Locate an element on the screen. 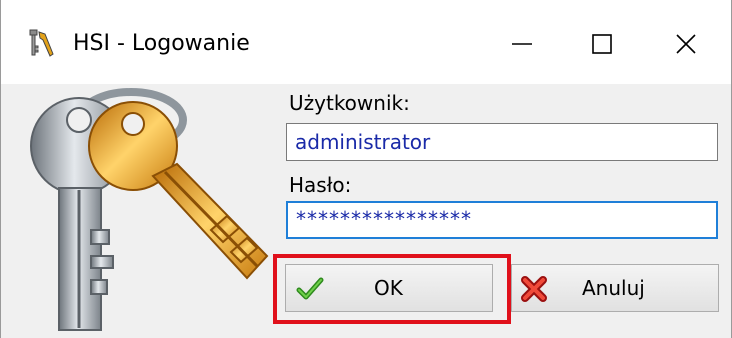 This screenshot has height=338, width=732. close-button is located at coordinates (686, 44).